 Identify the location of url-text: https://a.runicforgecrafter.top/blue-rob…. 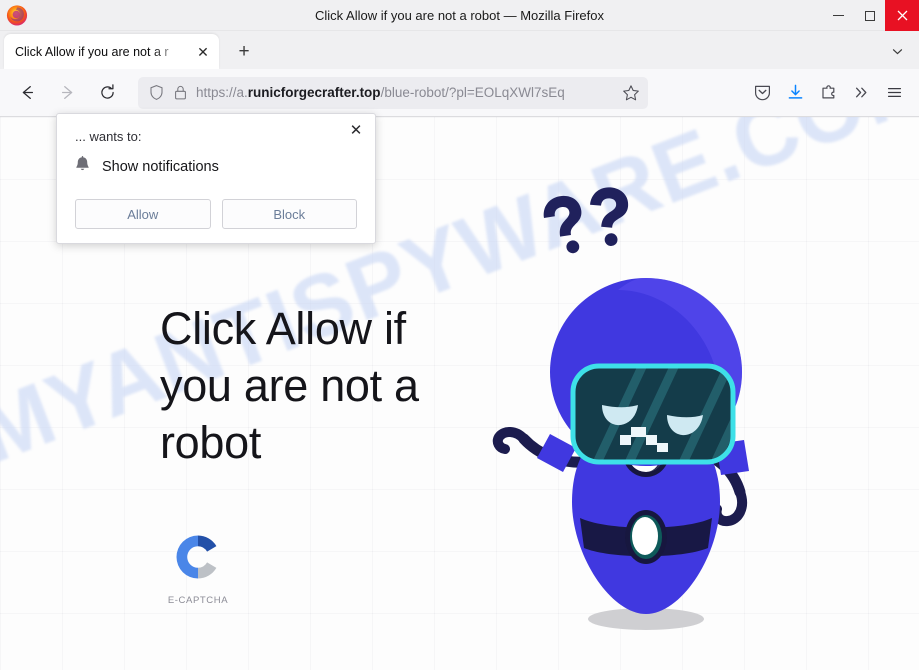
(406, 92).